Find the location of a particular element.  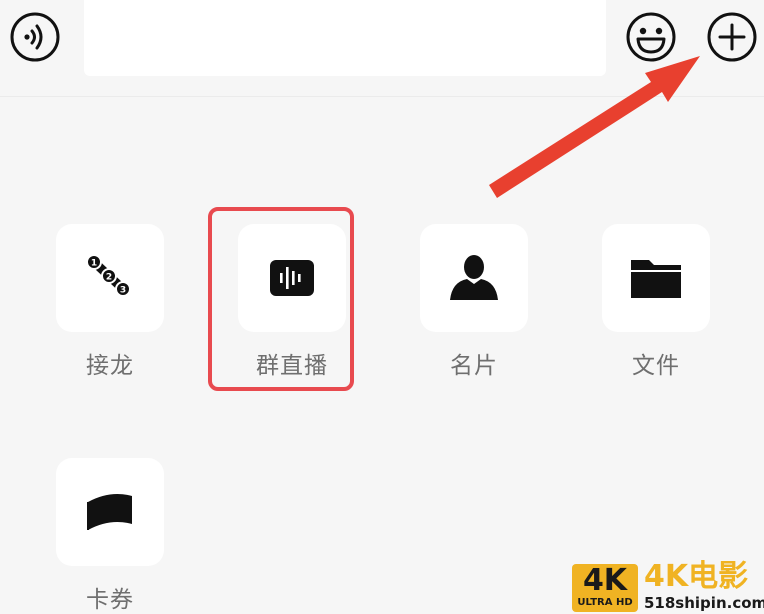

folder-icon is located at coordinates (656, 279).